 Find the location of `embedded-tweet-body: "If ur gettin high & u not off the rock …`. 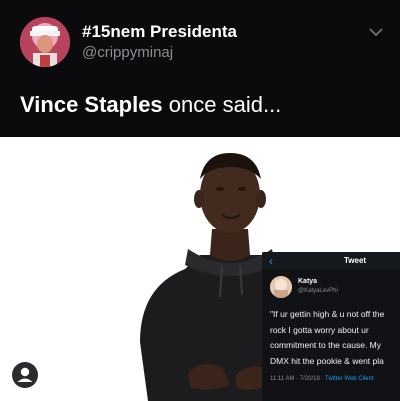

embedded-tweet-body: "If ur gettin high & u not off the rock … is located at coordinates (335, 338).